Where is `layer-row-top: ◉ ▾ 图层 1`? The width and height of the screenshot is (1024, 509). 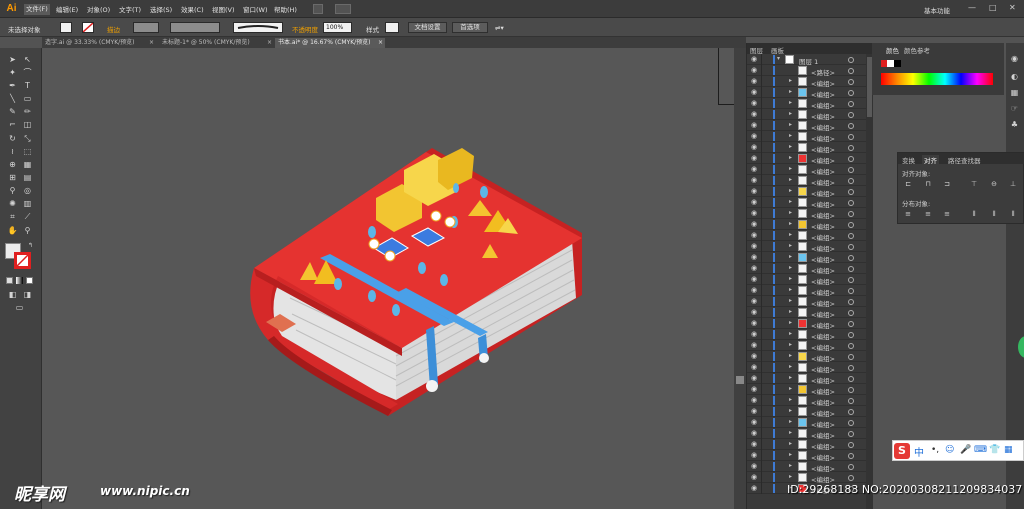
layer-row-top: ◉ ▾ 图层 1 is located at coordinates (807, 60).